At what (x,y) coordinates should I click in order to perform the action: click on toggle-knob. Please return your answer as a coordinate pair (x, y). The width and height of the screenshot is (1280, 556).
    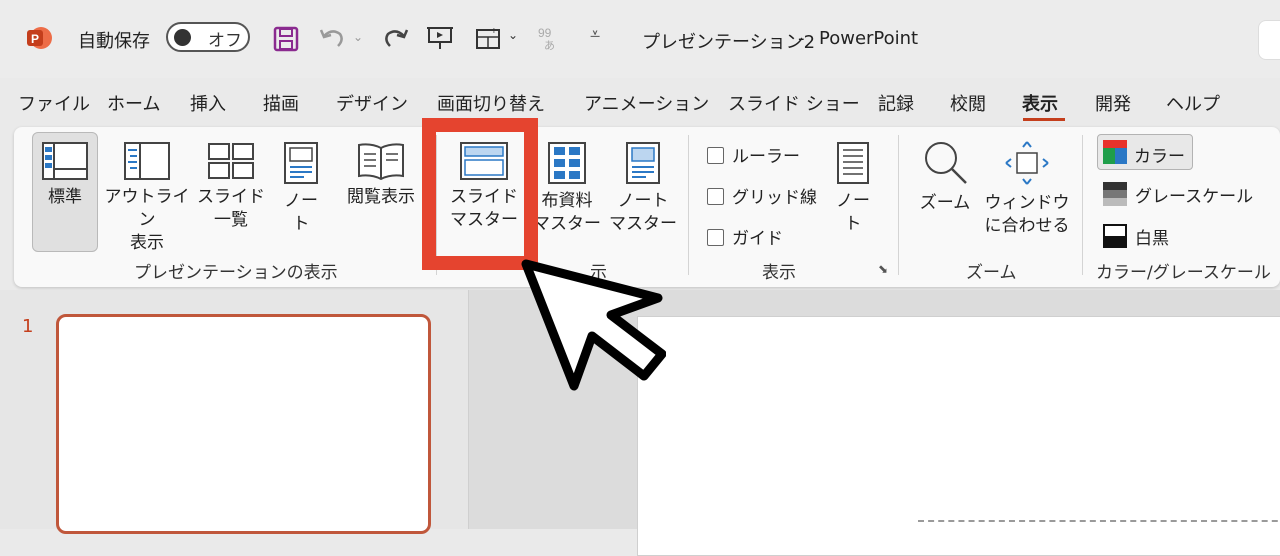
    Looking at the image, I should click on (182, 37).